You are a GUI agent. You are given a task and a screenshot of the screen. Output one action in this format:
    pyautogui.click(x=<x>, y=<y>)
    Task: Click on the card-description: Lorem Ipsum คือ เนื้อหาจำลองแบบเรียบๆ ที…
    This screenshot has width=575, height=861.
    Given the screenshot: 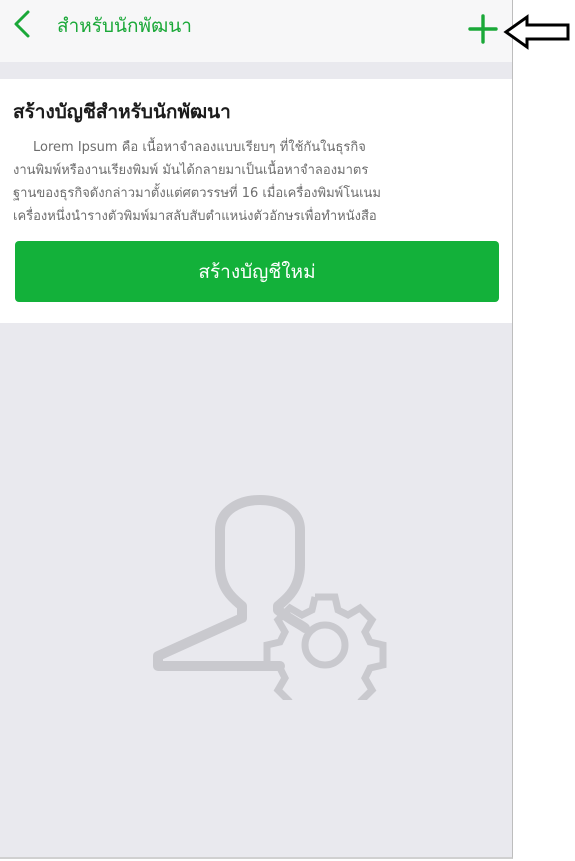 What is the action you would take?
    pyautogui.click(x=257, y=182)
    